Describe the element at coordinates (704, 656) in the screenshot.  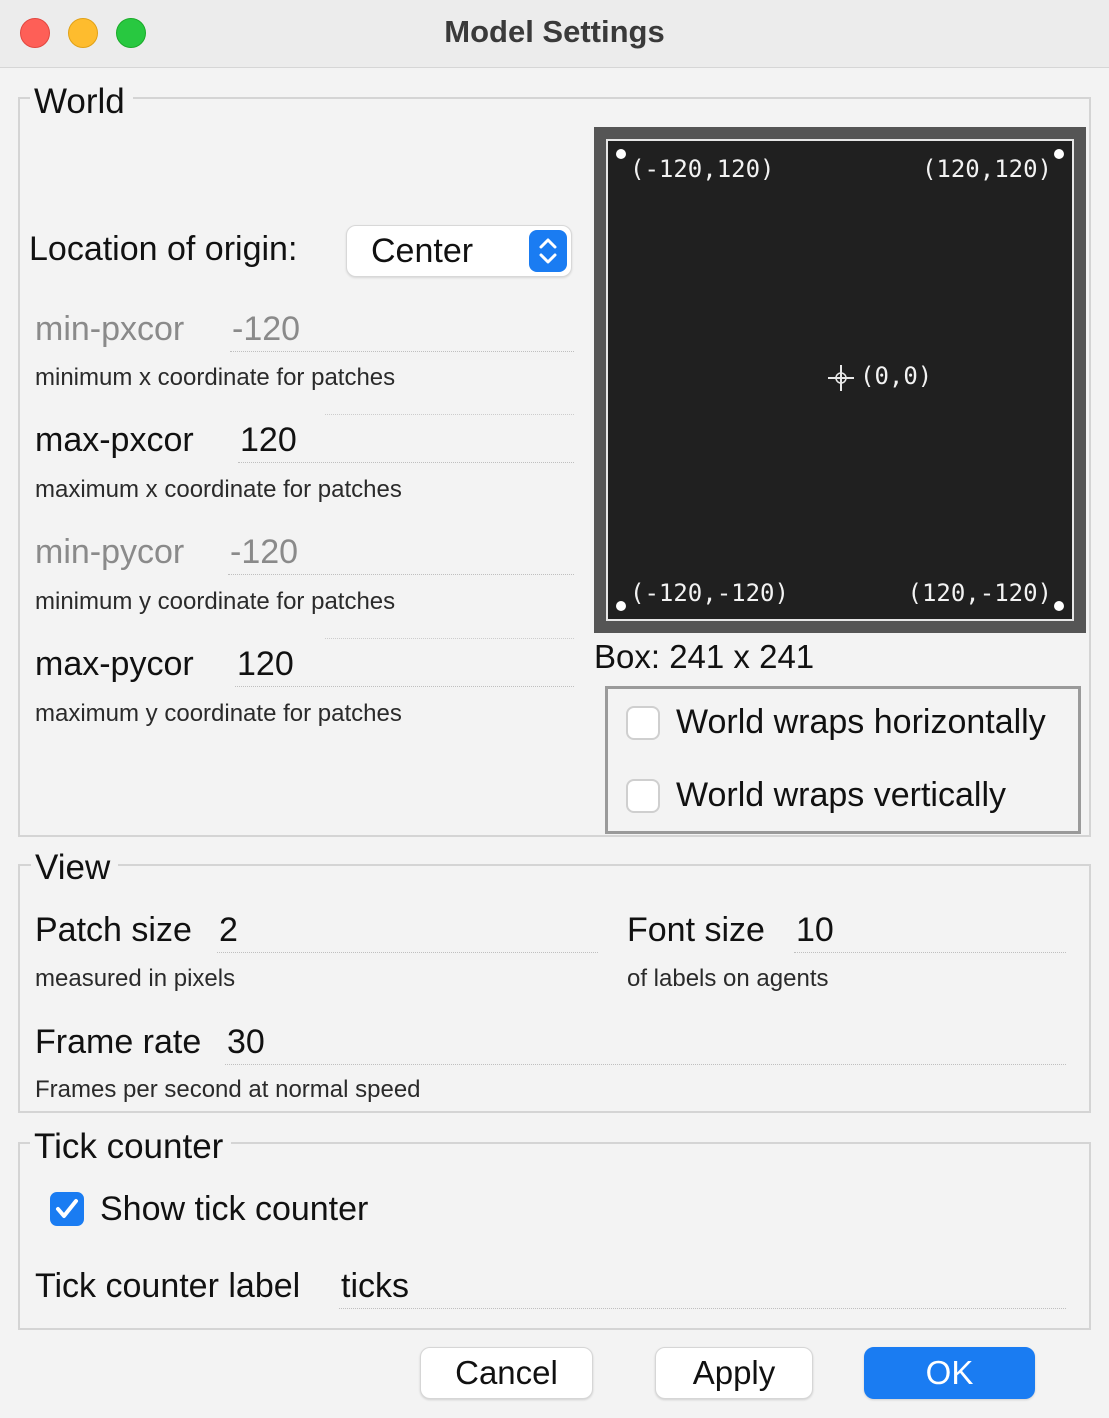
I see `box-size-label: Box: 241 x 241` at that location.